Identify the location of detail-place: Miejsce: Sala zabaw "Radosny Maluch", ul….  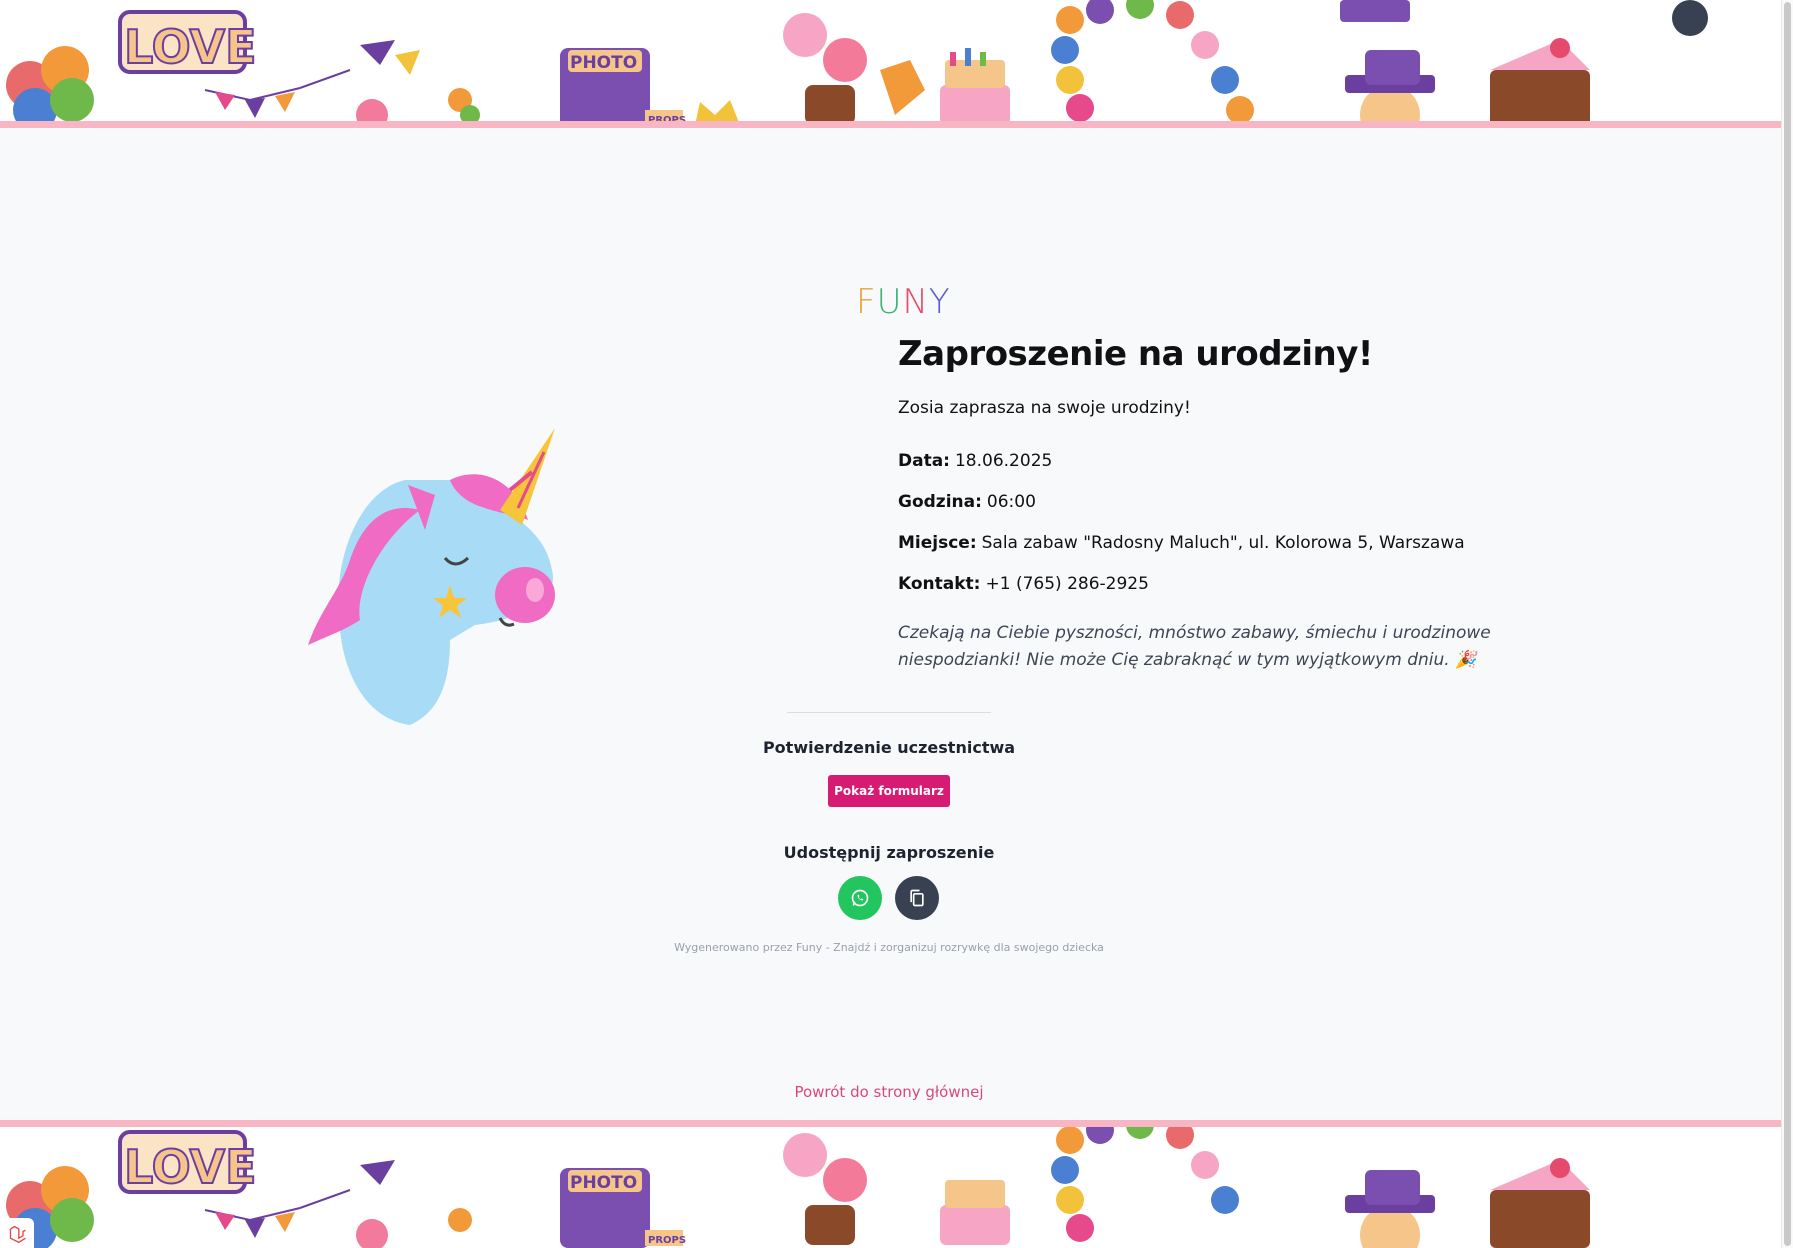
(1198, 542).